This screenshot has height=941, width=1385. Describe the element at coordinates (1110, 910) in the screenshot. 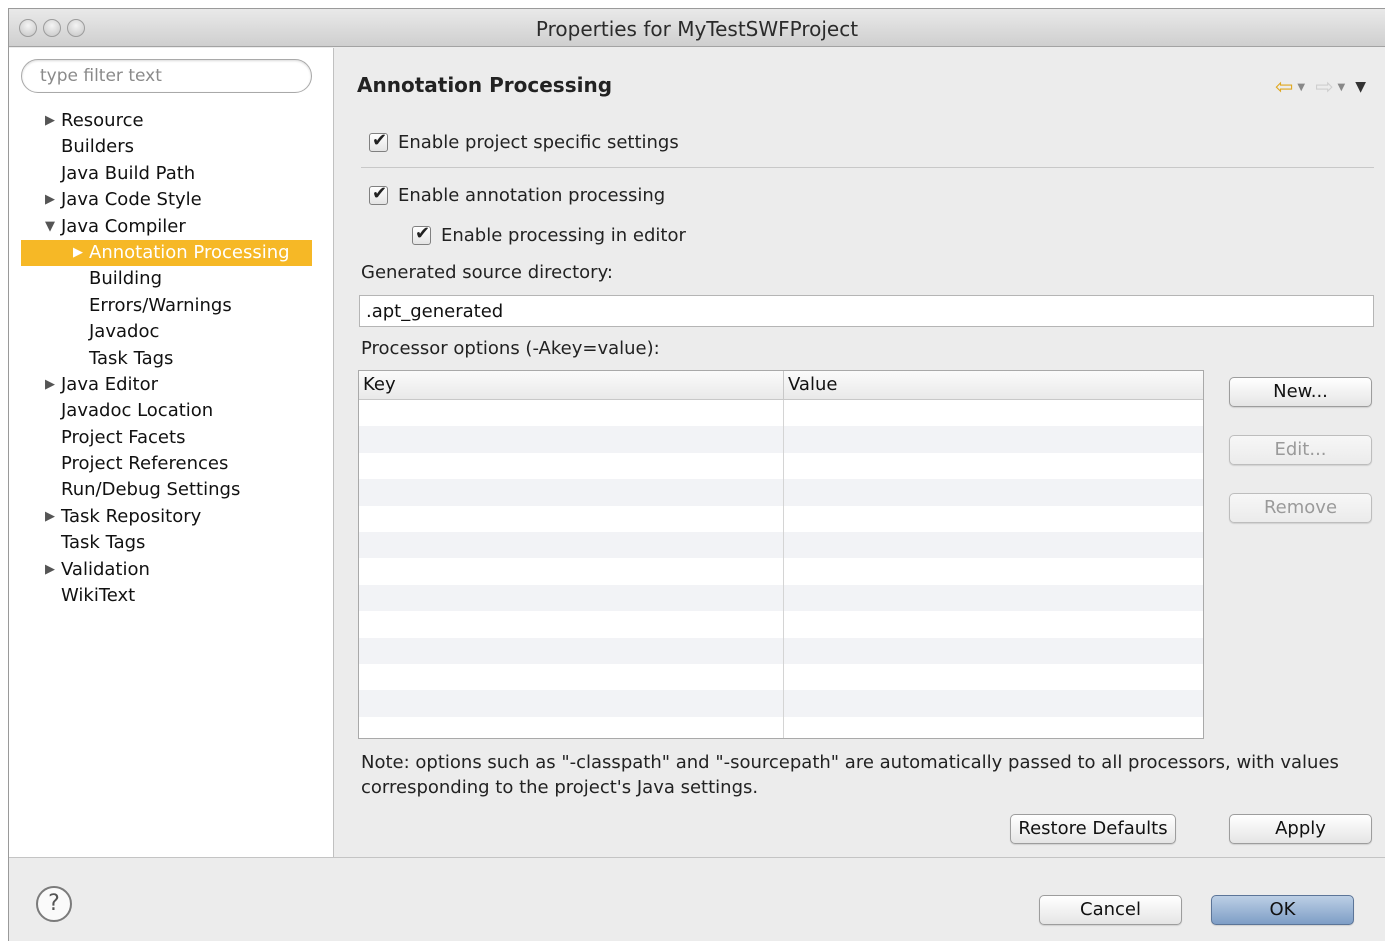

I see `cancel-button: Cancel` at that location.